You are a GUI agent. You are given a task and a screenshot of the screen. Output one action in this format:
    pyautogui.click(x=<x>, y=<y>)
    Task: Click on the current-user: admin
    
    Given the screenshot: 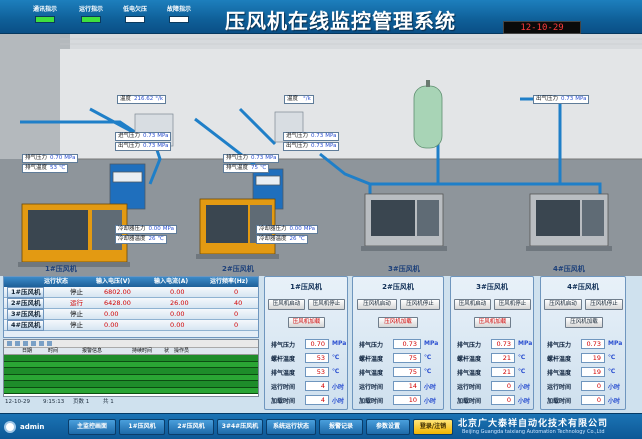 What is the action you would take?
    pyautogui.click(x=32, y=427)
    